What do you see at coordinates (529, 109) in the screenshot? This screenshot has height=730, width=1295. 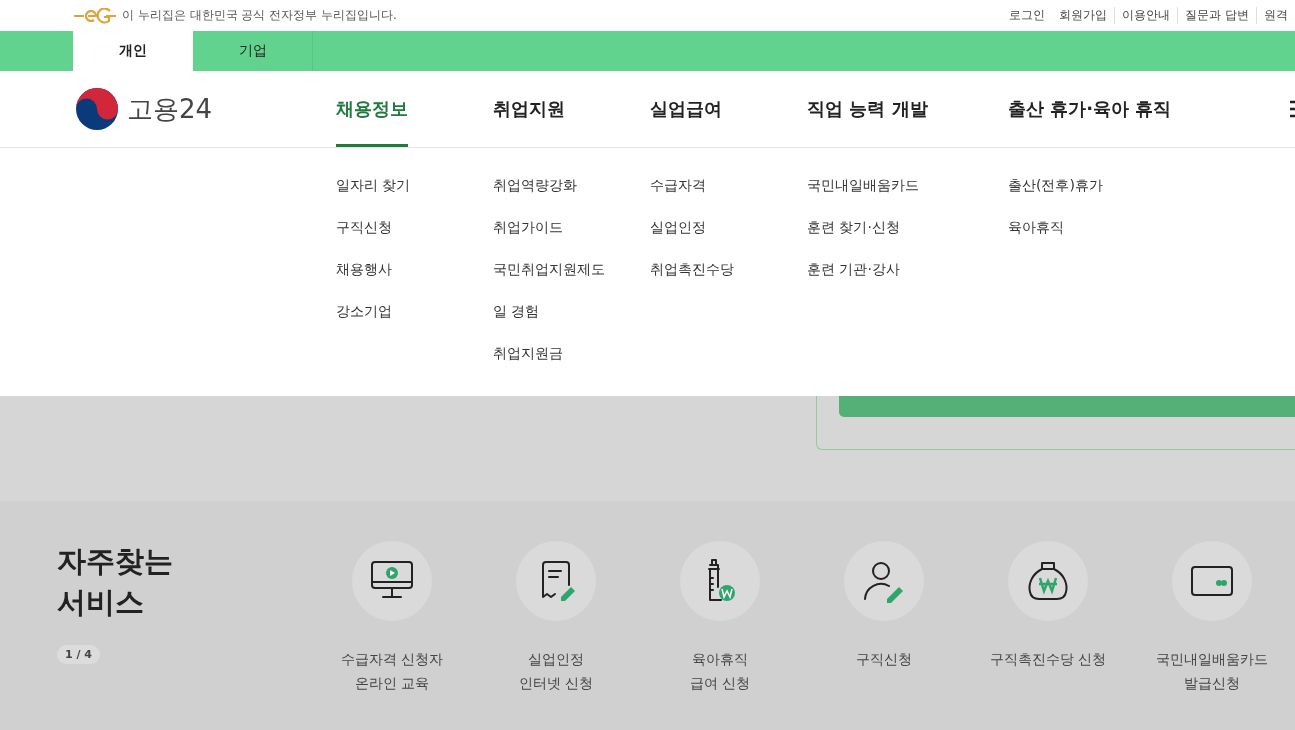 I see `nav-tab: 취업지원` at bounding box center [529, 109].